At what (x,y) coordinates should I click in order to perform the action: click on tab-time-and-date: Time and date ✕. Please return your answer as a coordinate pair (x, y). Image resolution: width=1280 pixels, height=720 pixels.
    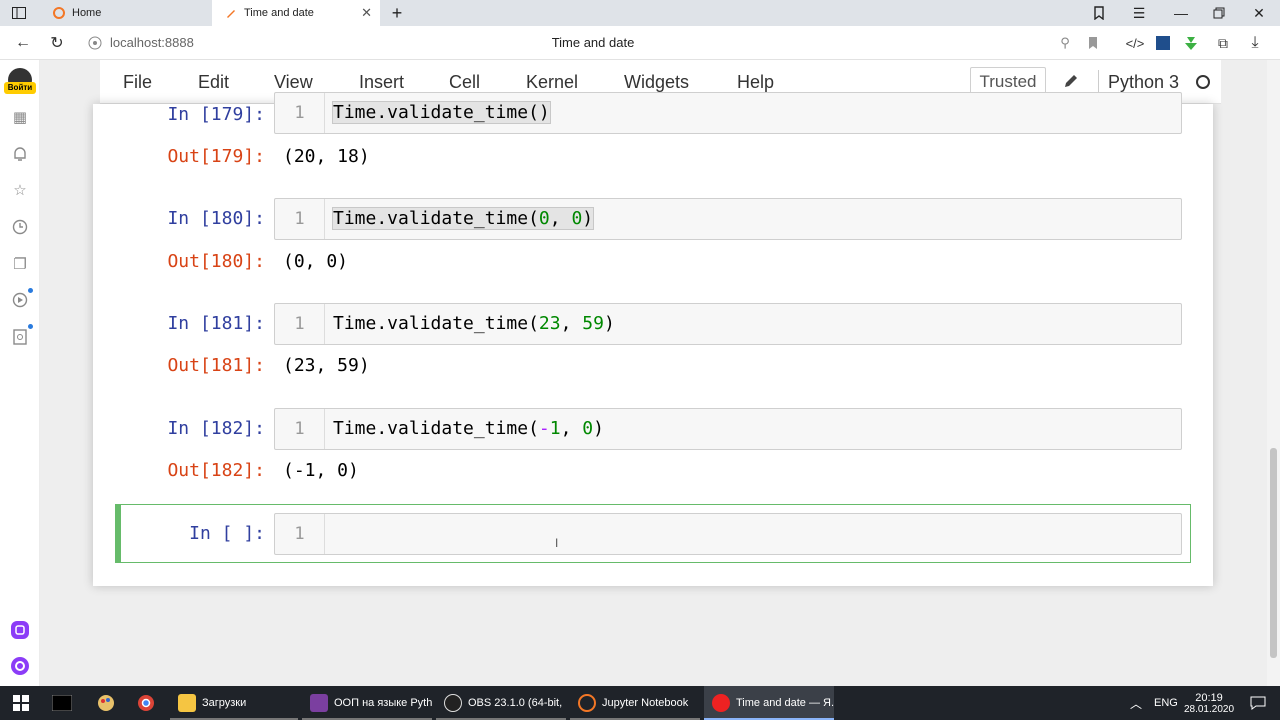
    Looking at the image, I should click on (296, 13).